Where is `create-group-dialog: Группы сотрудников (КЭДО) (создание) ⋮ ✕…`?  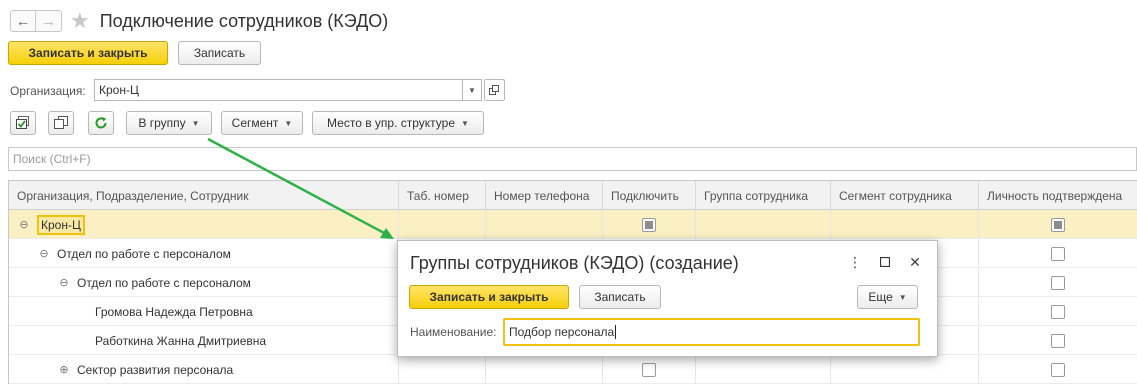
create-group-dialog: Группы сотрудников (КЭДО) (создание) ⋮ ✕… is located at coordinates (667, 298).